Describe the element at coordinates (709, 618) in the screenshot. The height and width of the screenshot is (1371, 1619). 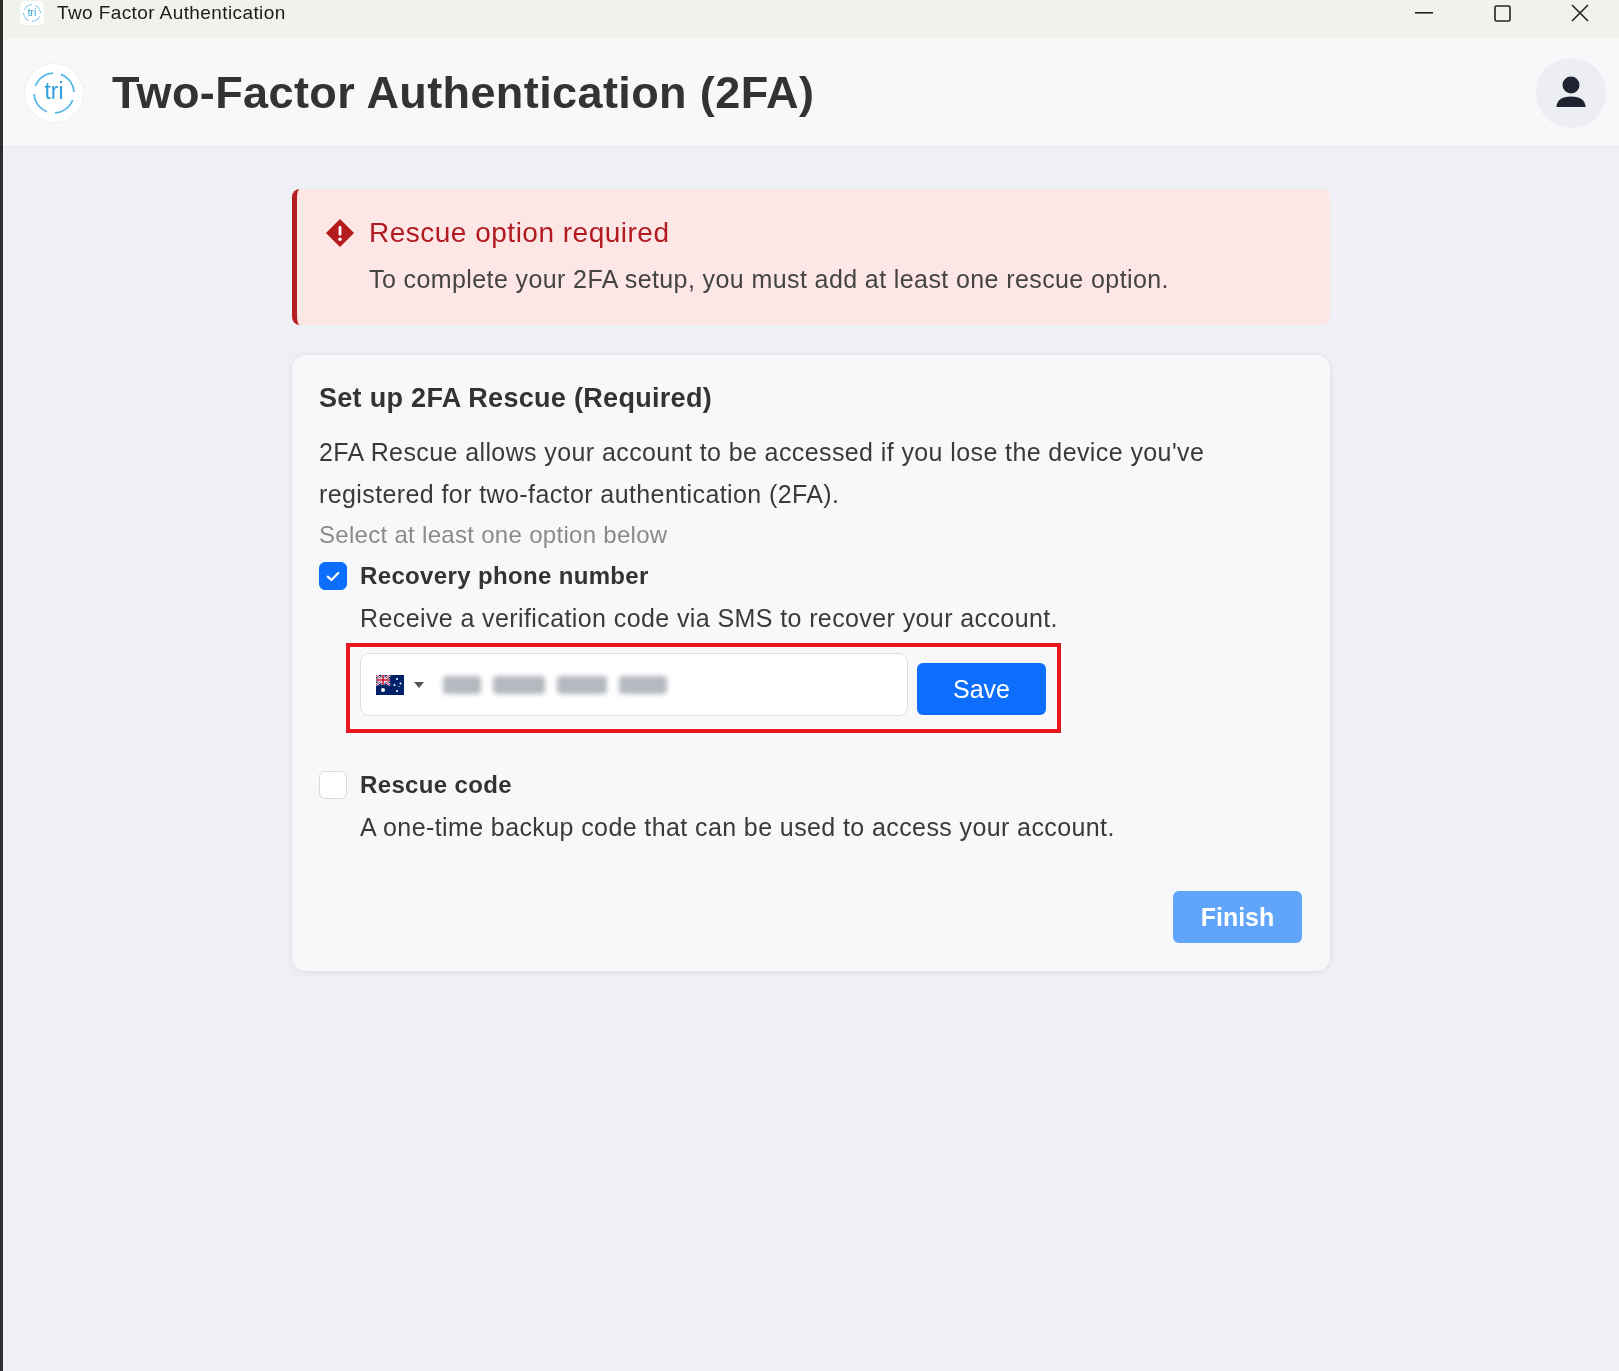
I see `option-description: Receive a verification code via SMS to recover your account.` at that location.